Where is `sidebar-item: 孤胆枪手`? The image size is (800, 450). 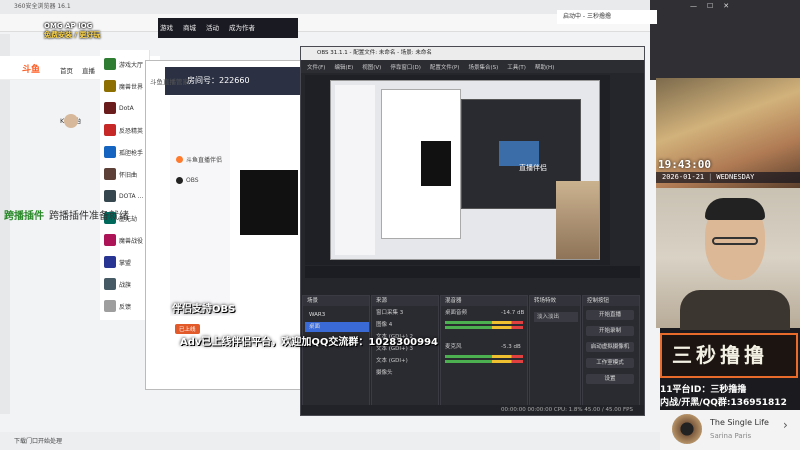 sidebar-item: 孤胆枪手 is located at coordinates (126, 152).